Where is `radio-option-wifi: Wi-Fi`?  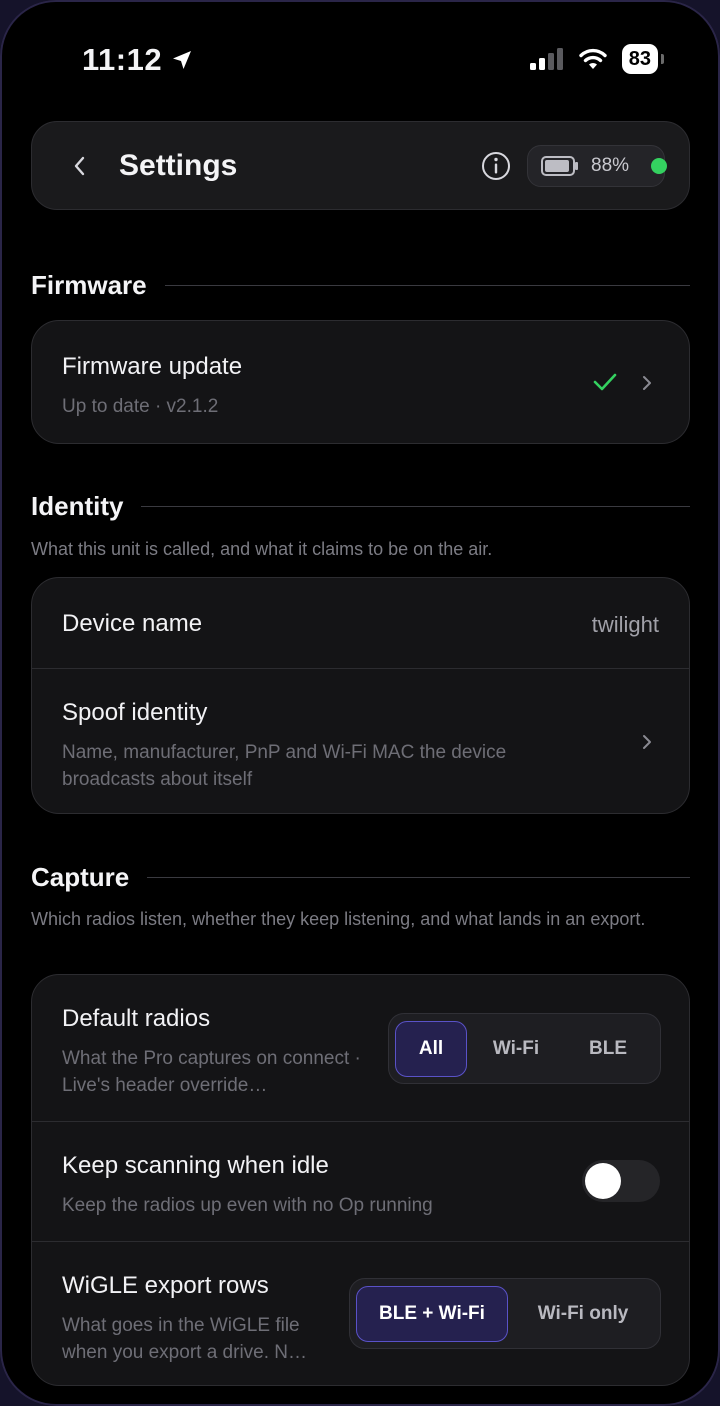 radio-option-wifi: Wi-Fi is located at coordinates (516, 1049).